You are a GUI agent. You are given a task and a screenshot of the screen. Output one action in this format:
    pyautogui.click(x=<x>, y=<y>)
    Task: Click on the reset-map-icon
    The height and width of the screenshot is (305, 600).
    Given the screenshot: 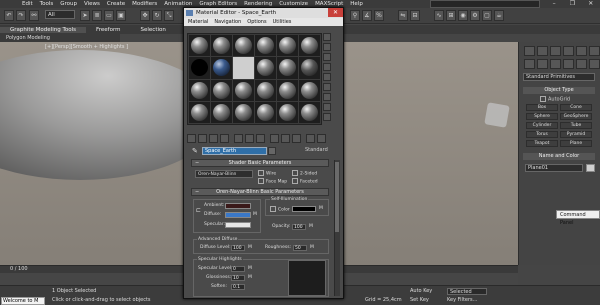 What is the action you would take?
    pyautogui.click(x=224, y=138)
    